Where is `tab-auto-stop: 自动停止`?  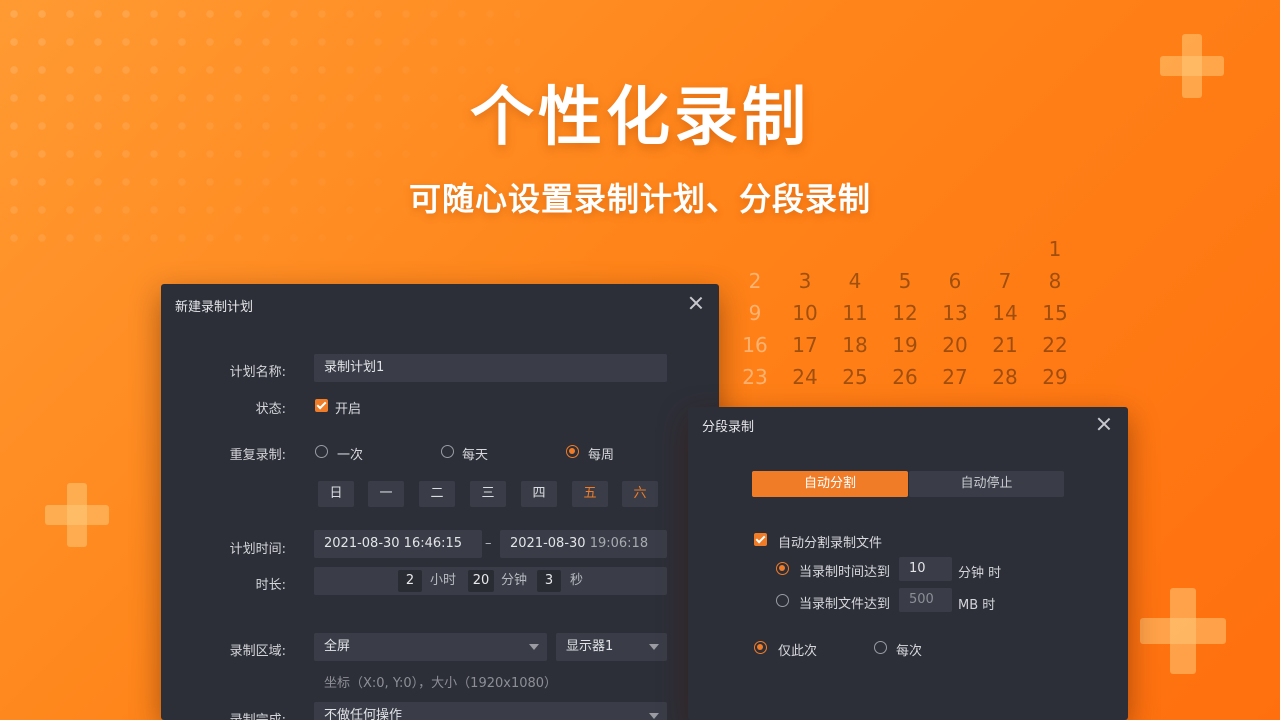
tab-auto-stop: 自动停止 is located at coordinates (986, 484).